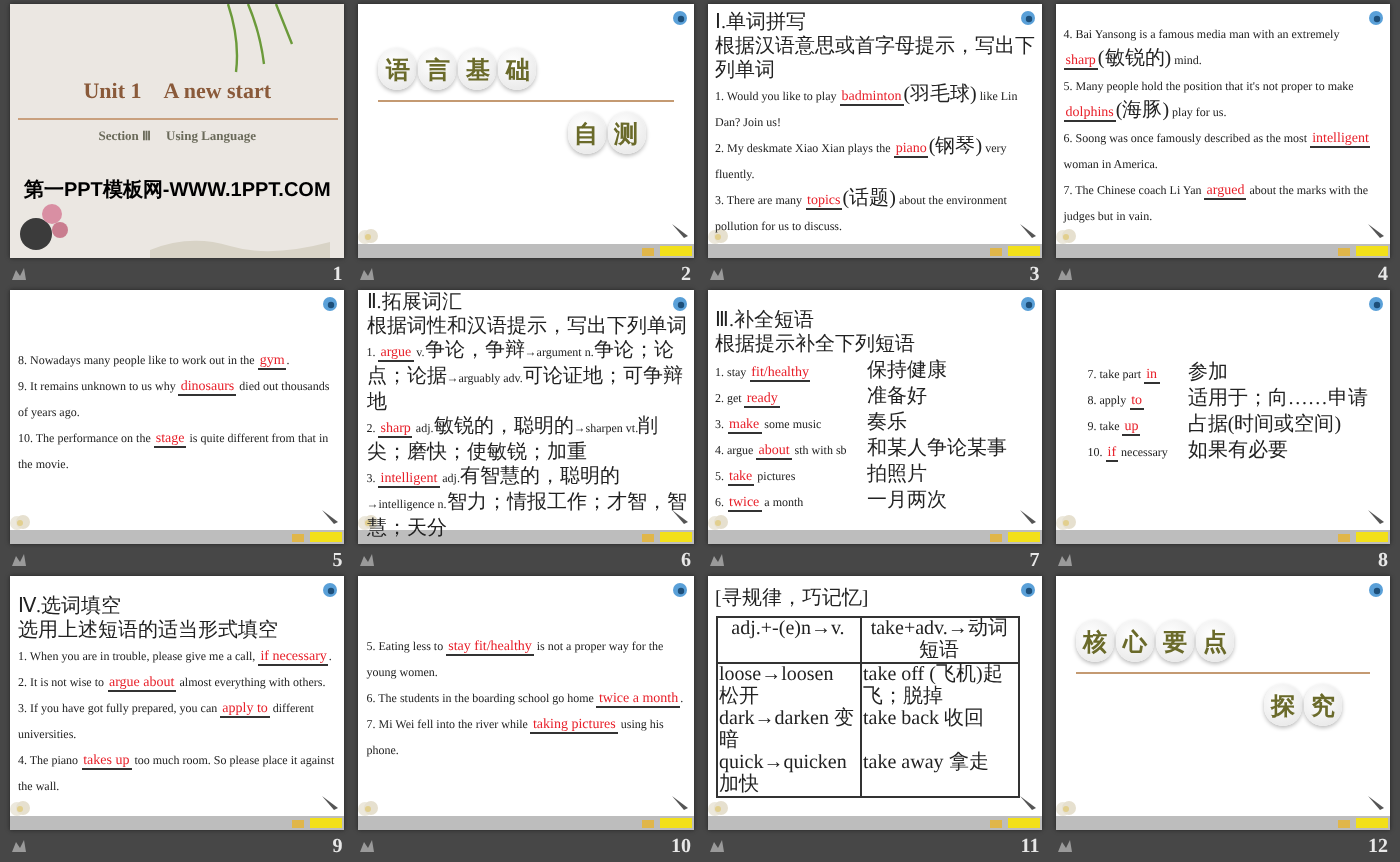 This screenshot has width=1400, height=862. I want to click on slide-number: 8, so click(1383, 561).